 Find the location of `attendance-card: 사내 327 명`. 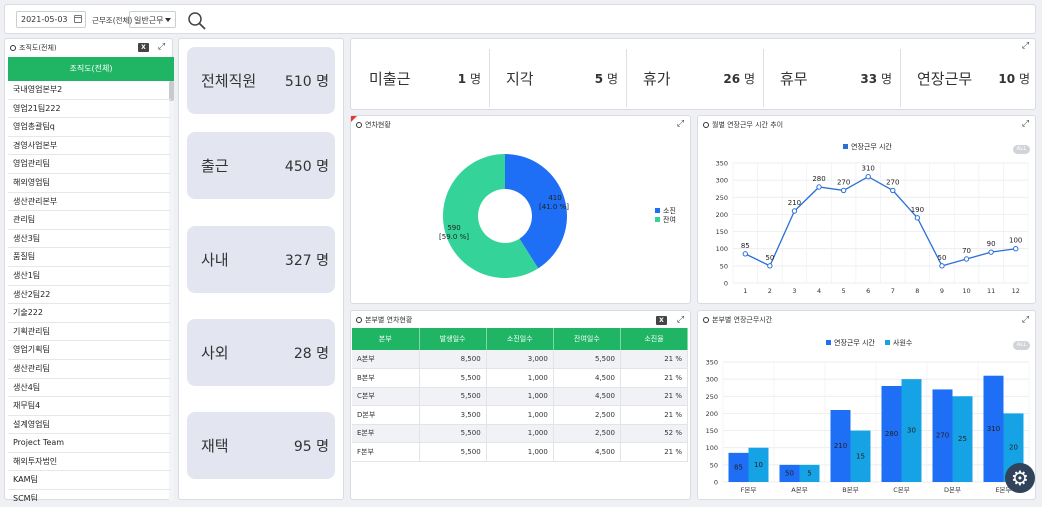

attendance-card: 사내 327 명 is located at coordinates (261, 259).